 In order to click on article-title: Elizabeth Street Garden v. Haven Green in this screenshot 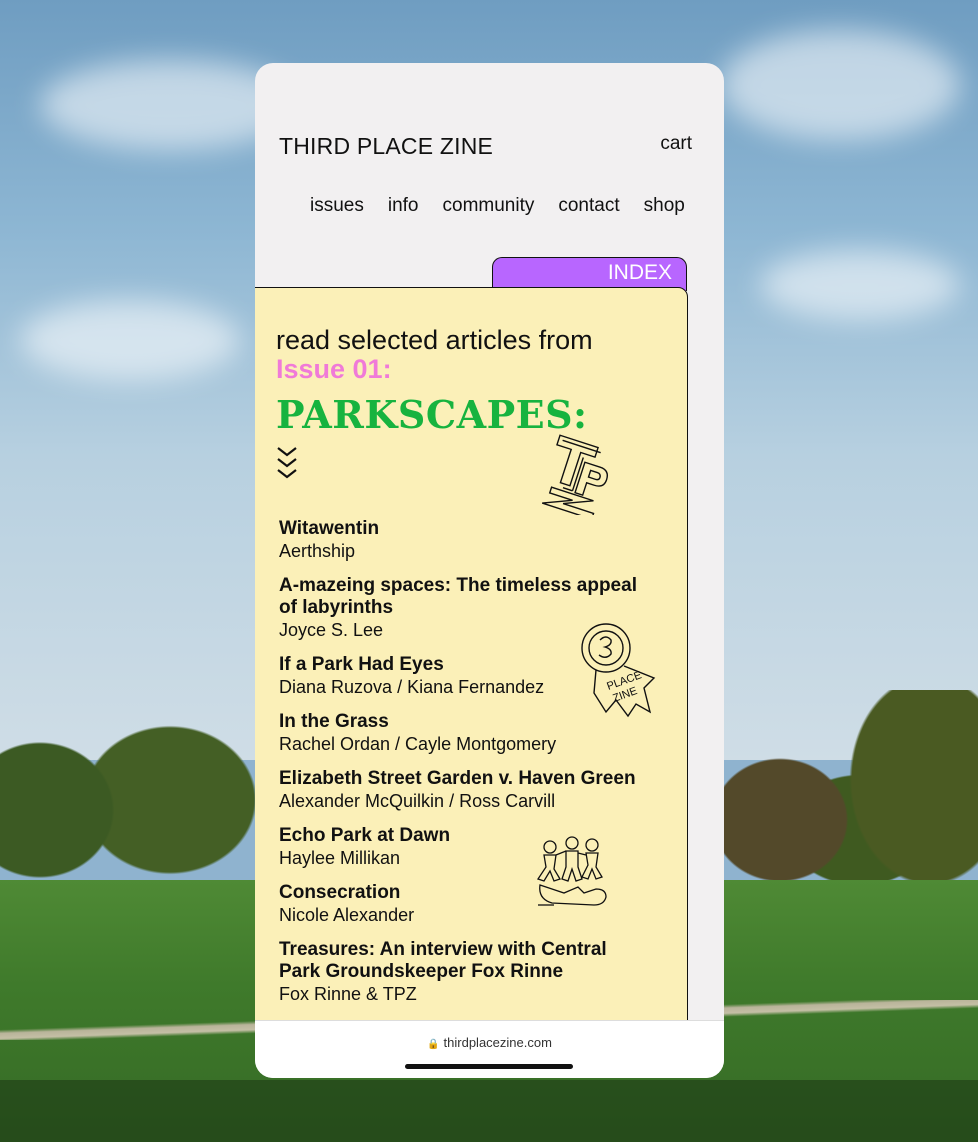, I will do `click(469, 779)`.